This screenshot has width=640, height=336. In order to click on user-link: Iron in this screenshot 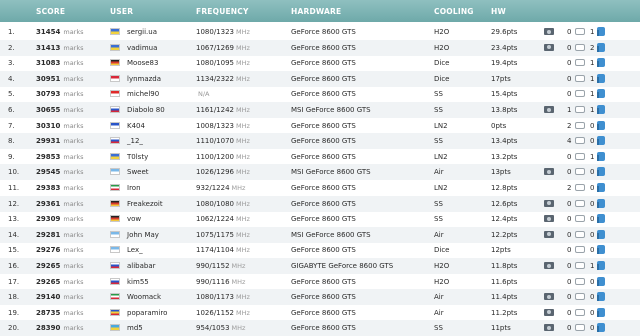, I will do `click(134, 188)`.